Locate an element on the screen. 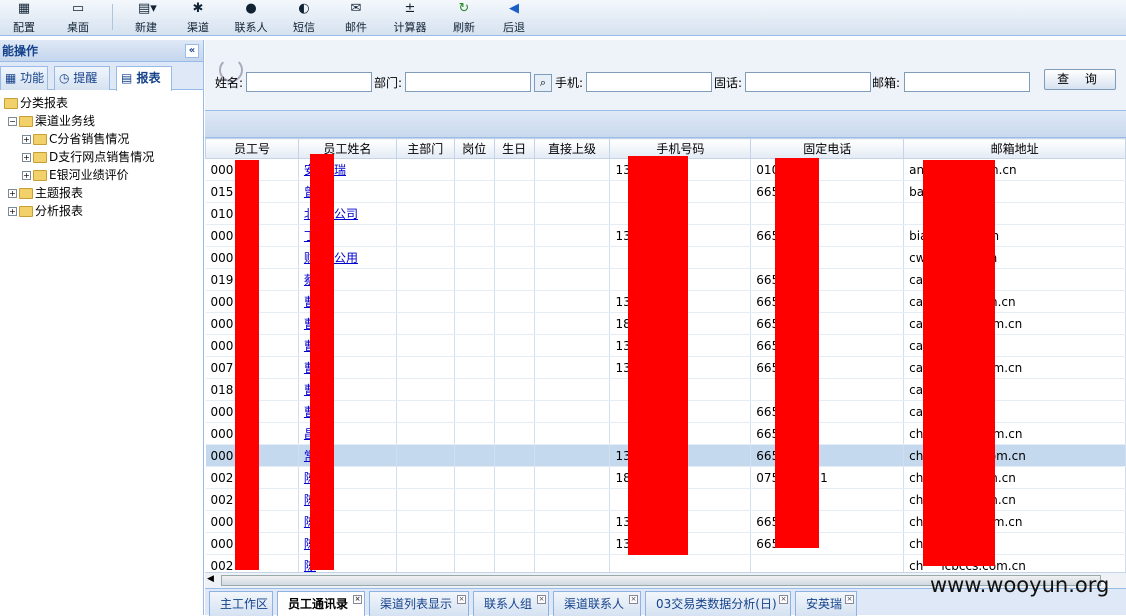  mail-icon: ✉ is located at coordinates (356, 8).